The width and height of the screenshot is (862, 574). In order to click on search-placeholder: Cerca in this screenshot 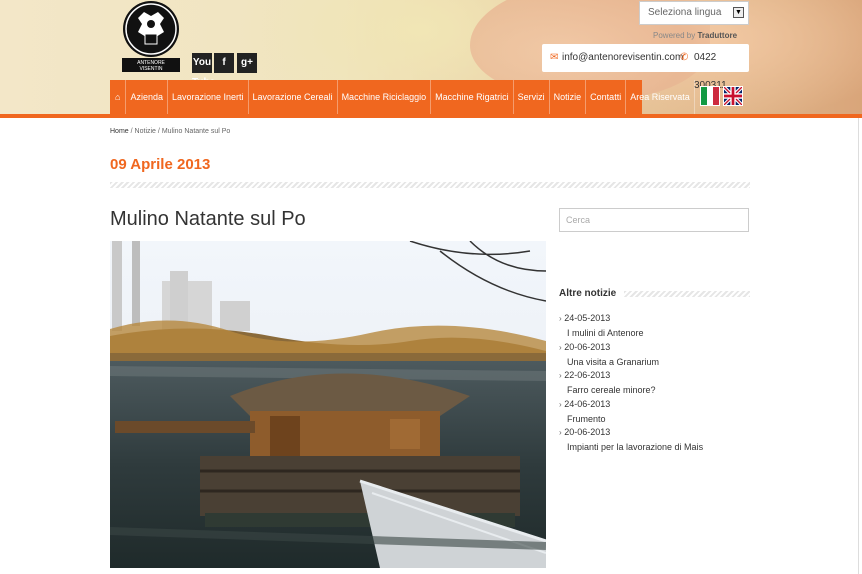, I will do `click(578, 220)`.